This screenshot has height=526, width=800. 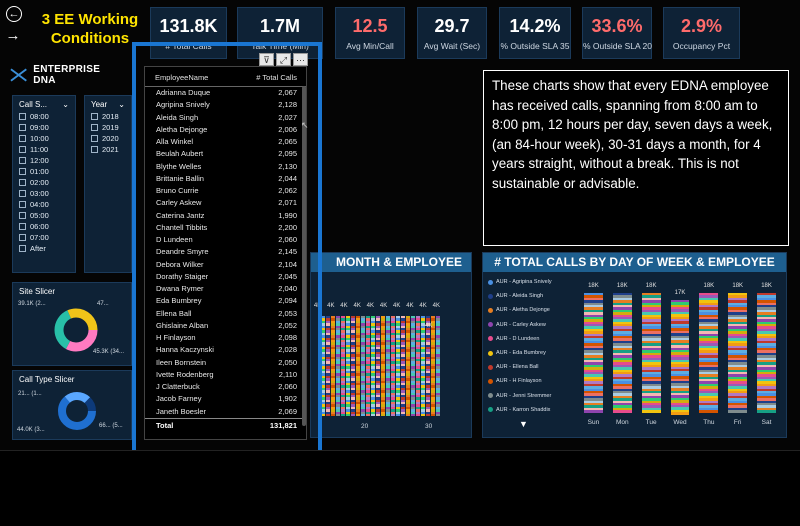 What do you see at coordinates (533, 339) in the screenshot?
I see `legend-item: AUR - D Lundeen` at bounding box center [533, 339].